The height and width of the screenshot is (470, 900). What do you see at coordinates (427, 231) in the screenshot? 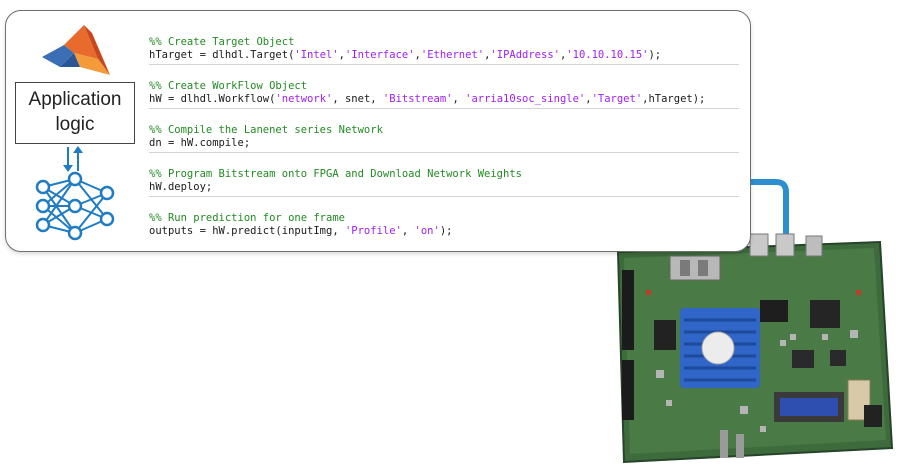
I see `code-string-literal: 'on'` at bounding box center [427, 231].